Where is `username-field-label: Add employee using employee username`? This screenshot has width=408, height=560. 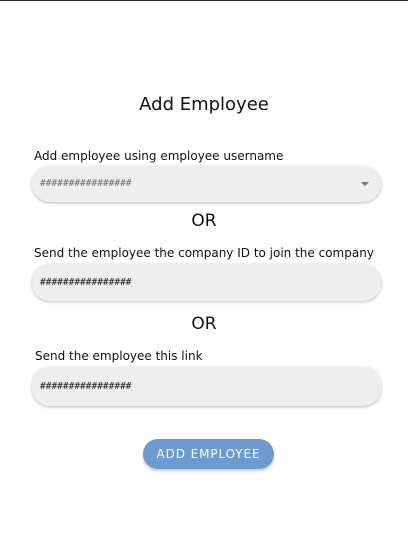 username-field-label: Add employee using employee username is located at coordinates (159, 156).